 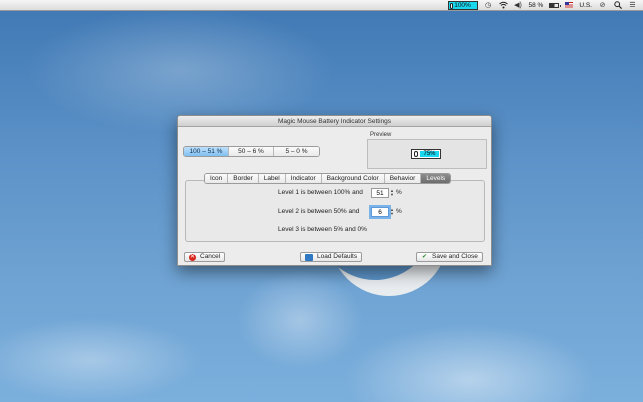 I want to click on level-1-input, so click(x=380, y=193).